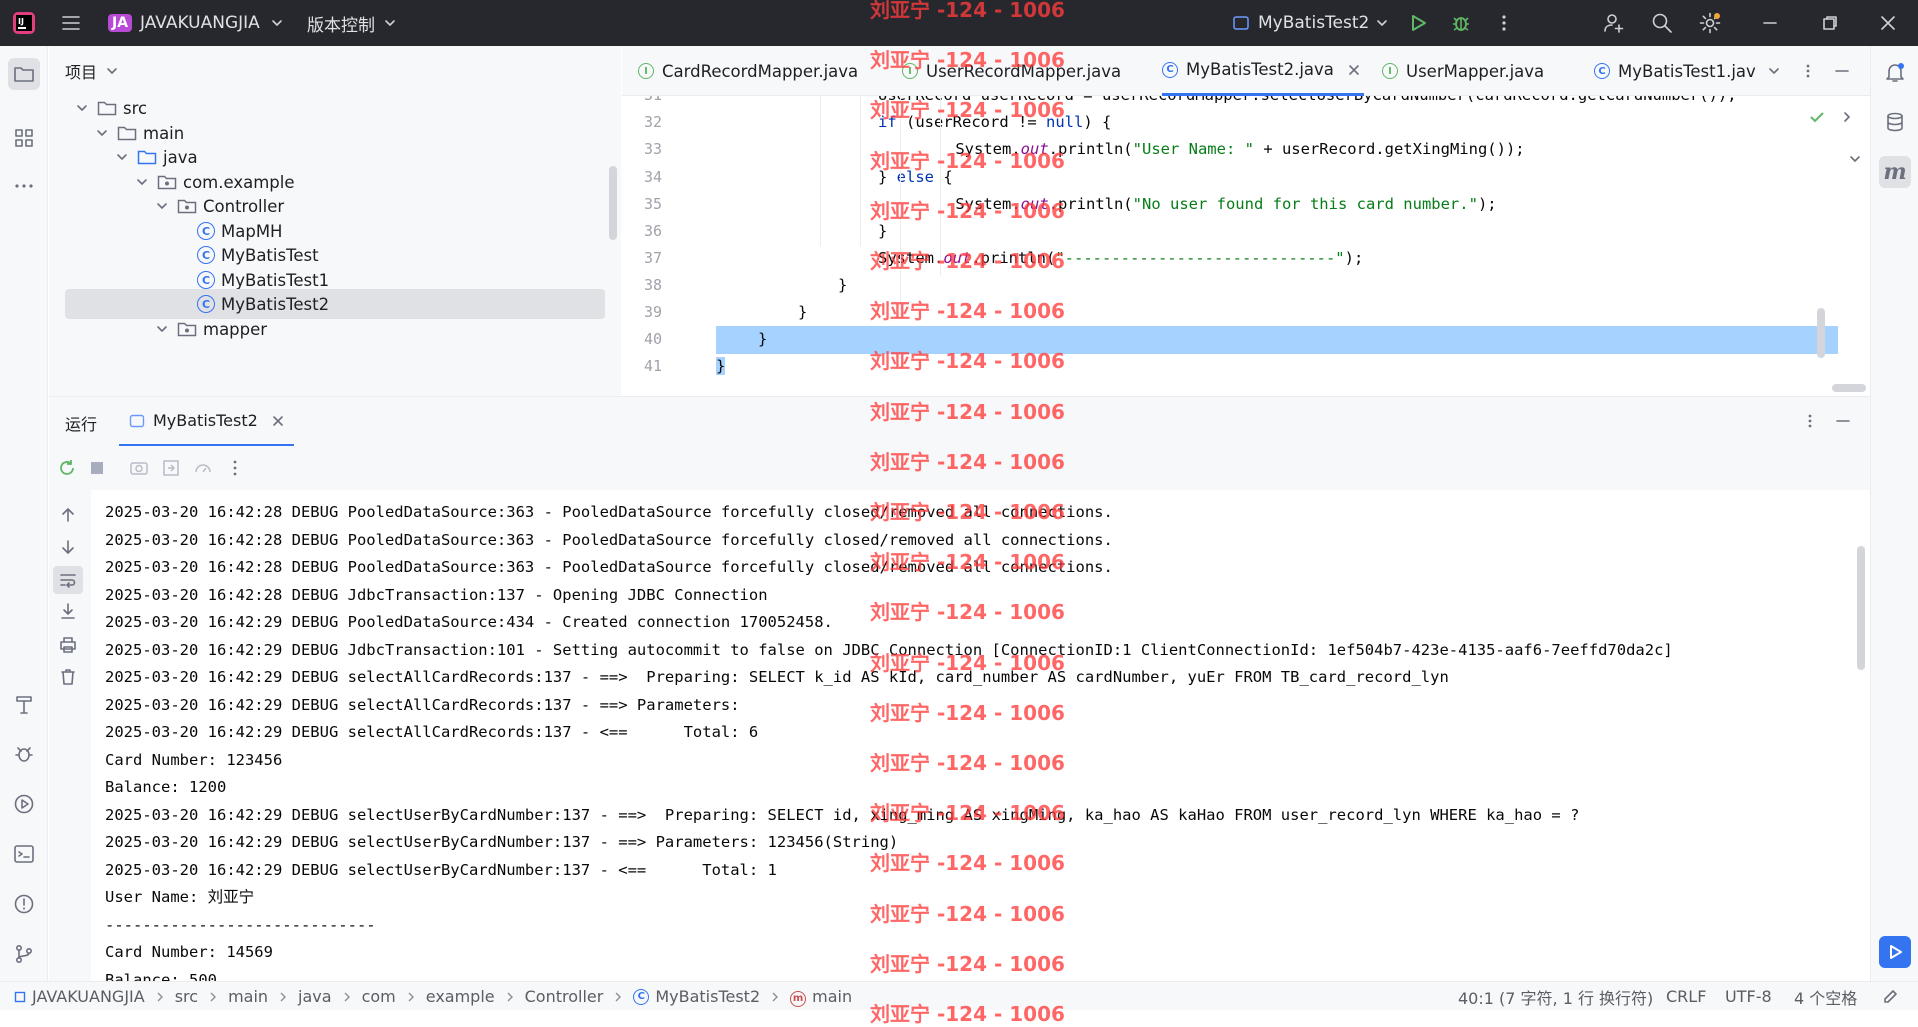 The height and width of the screenshot is (1027, 1918). Describe the element at coordinates (68, 515) in the screenshot. I see `arrow-up-icon` at that location.